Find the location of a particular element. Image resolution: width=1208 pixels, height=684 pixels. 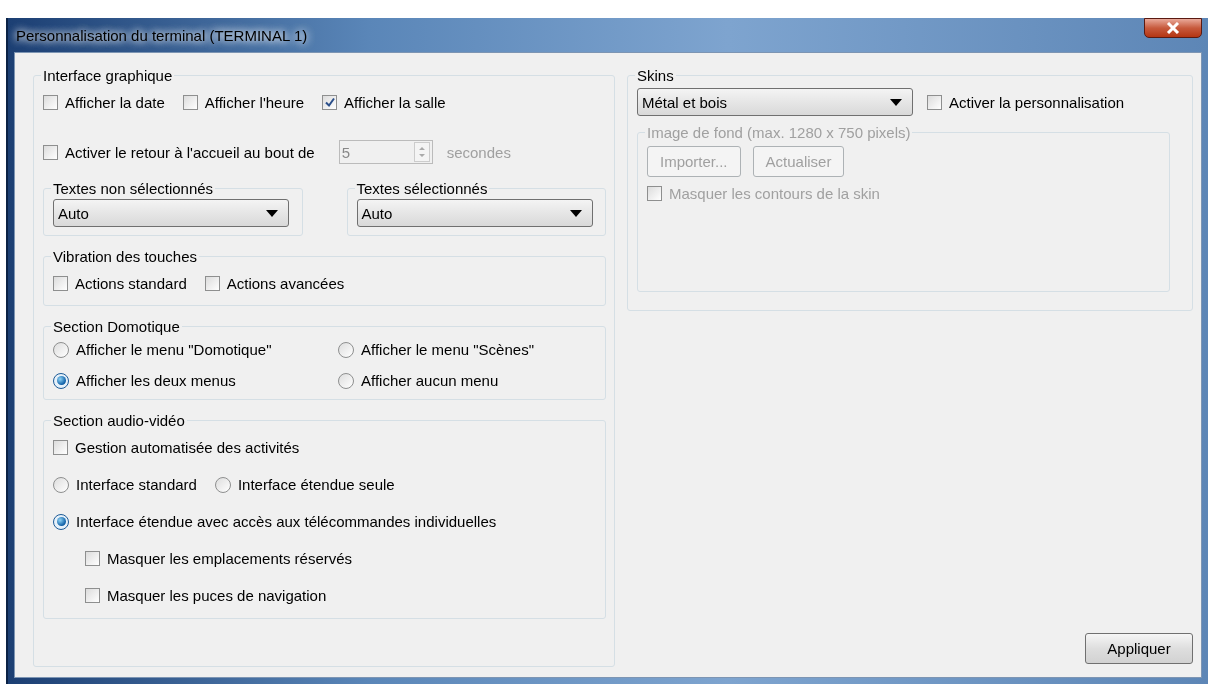

dropdown: Métal et bois is located at coordinates (775, 102).